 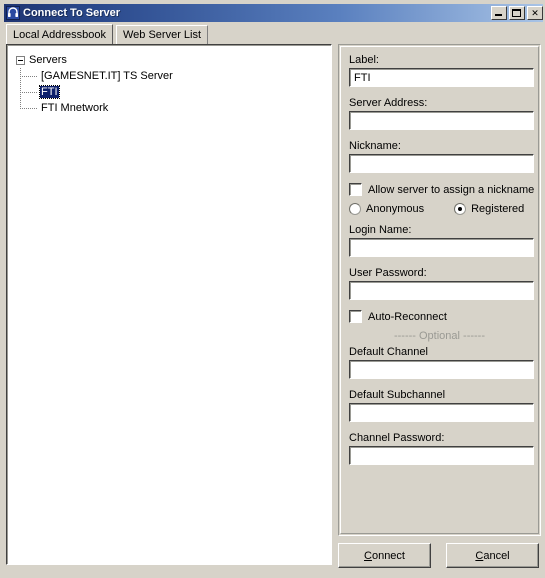 I want to click on label-input: FTI, so click(x=441, y=77).